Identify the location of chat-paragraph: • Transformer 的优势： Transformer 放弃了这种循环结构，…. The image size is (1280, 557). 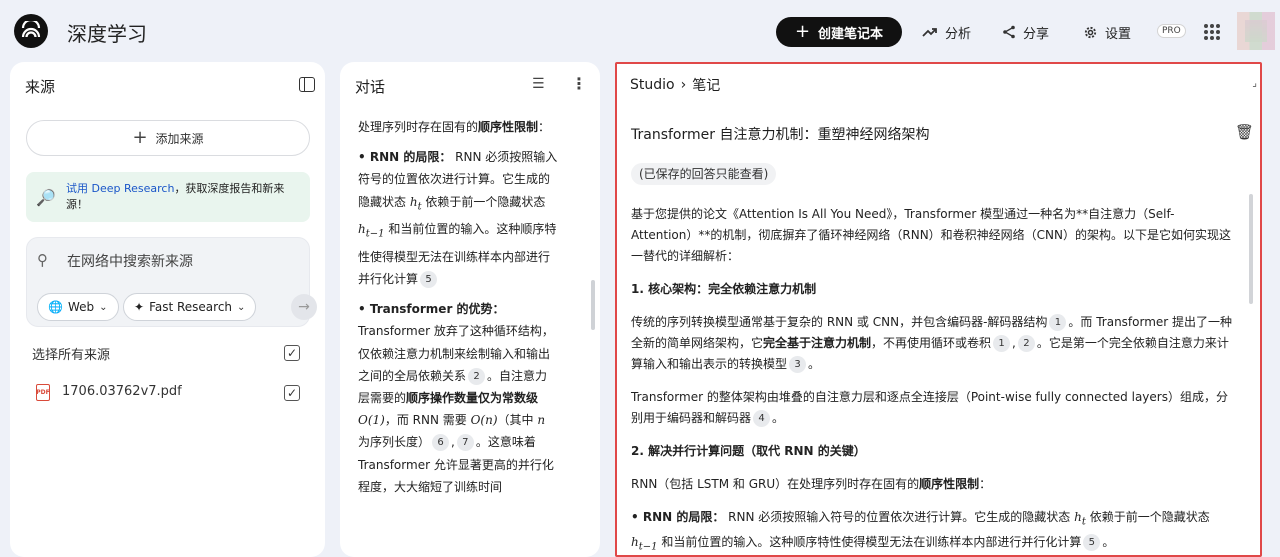
(456, 398).